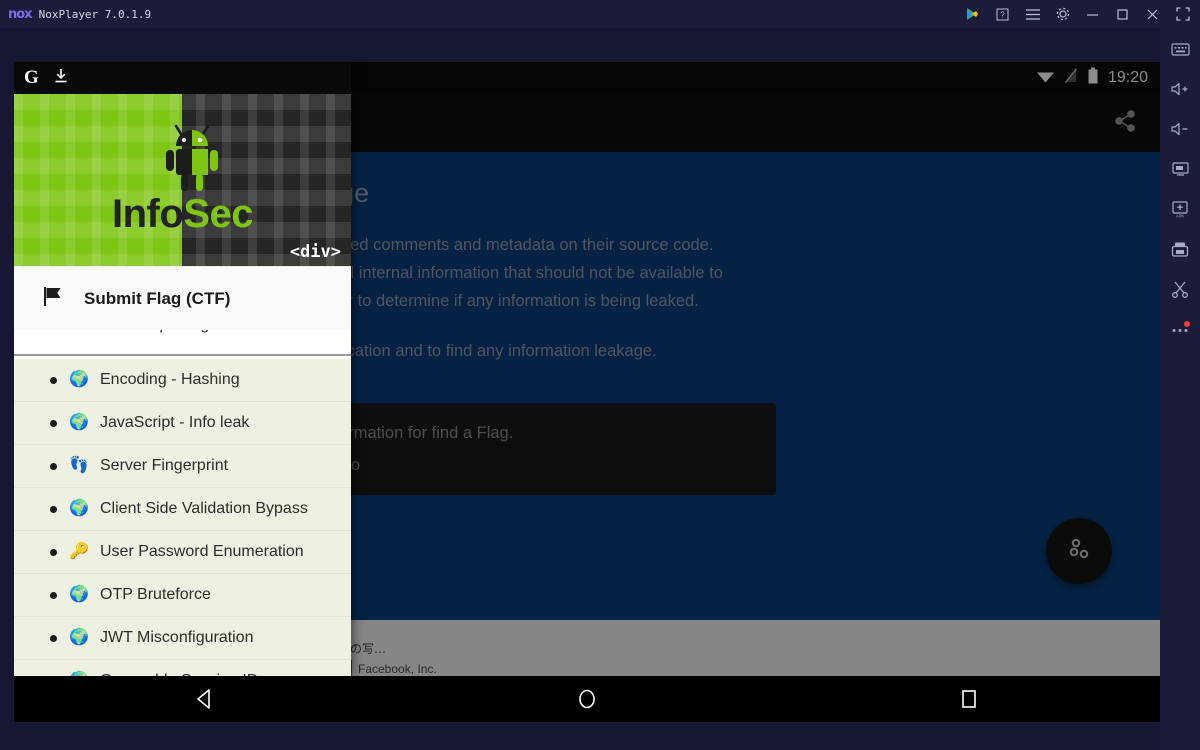  I want to click on settings-gear-icon, so click(1062, 14).